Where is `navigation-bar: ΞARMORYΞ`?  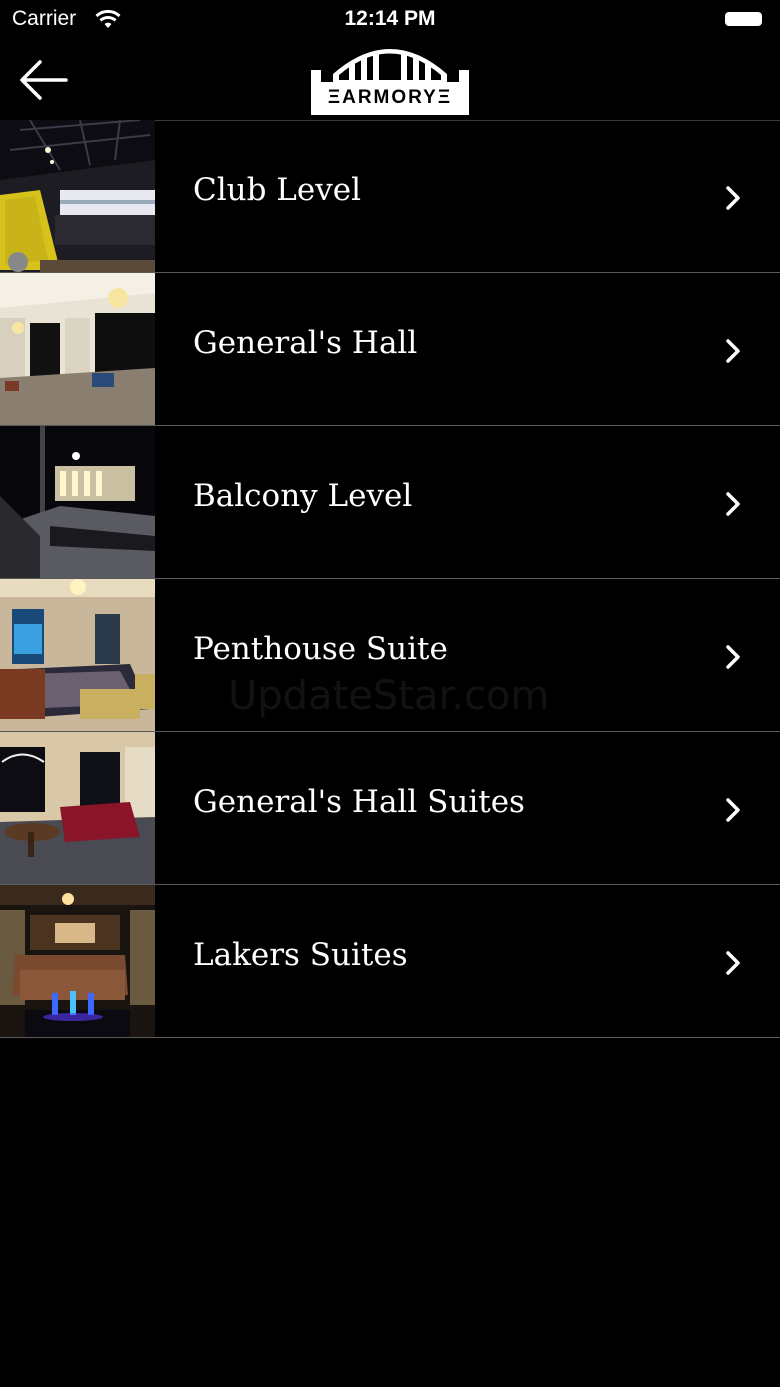
navigation-bar: ΞARMORYΞ is located at coordinates (390, 80).